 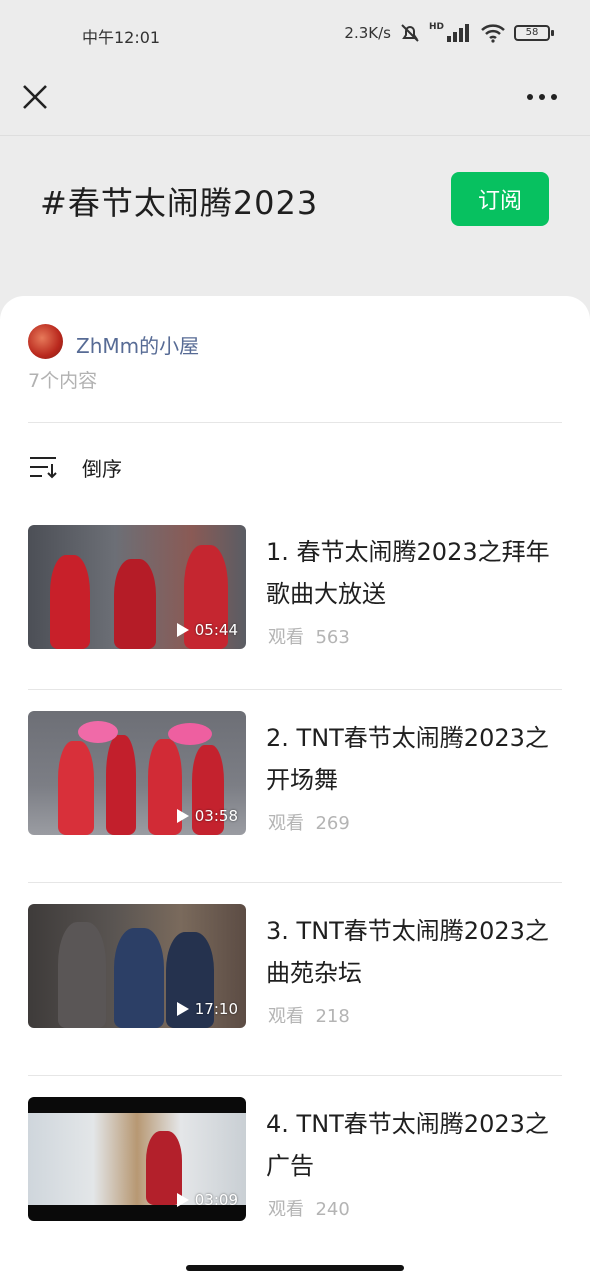 What do you see at coordinates (332, 637) in the screenshot?
I see `views-count: 563` at bounding box center [332, 637].